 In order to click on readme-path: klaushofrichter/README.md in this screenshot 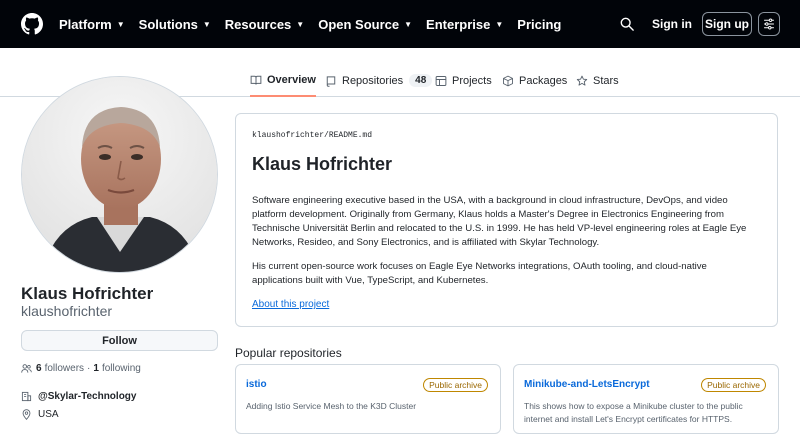, I will do `click(312, 135)`.